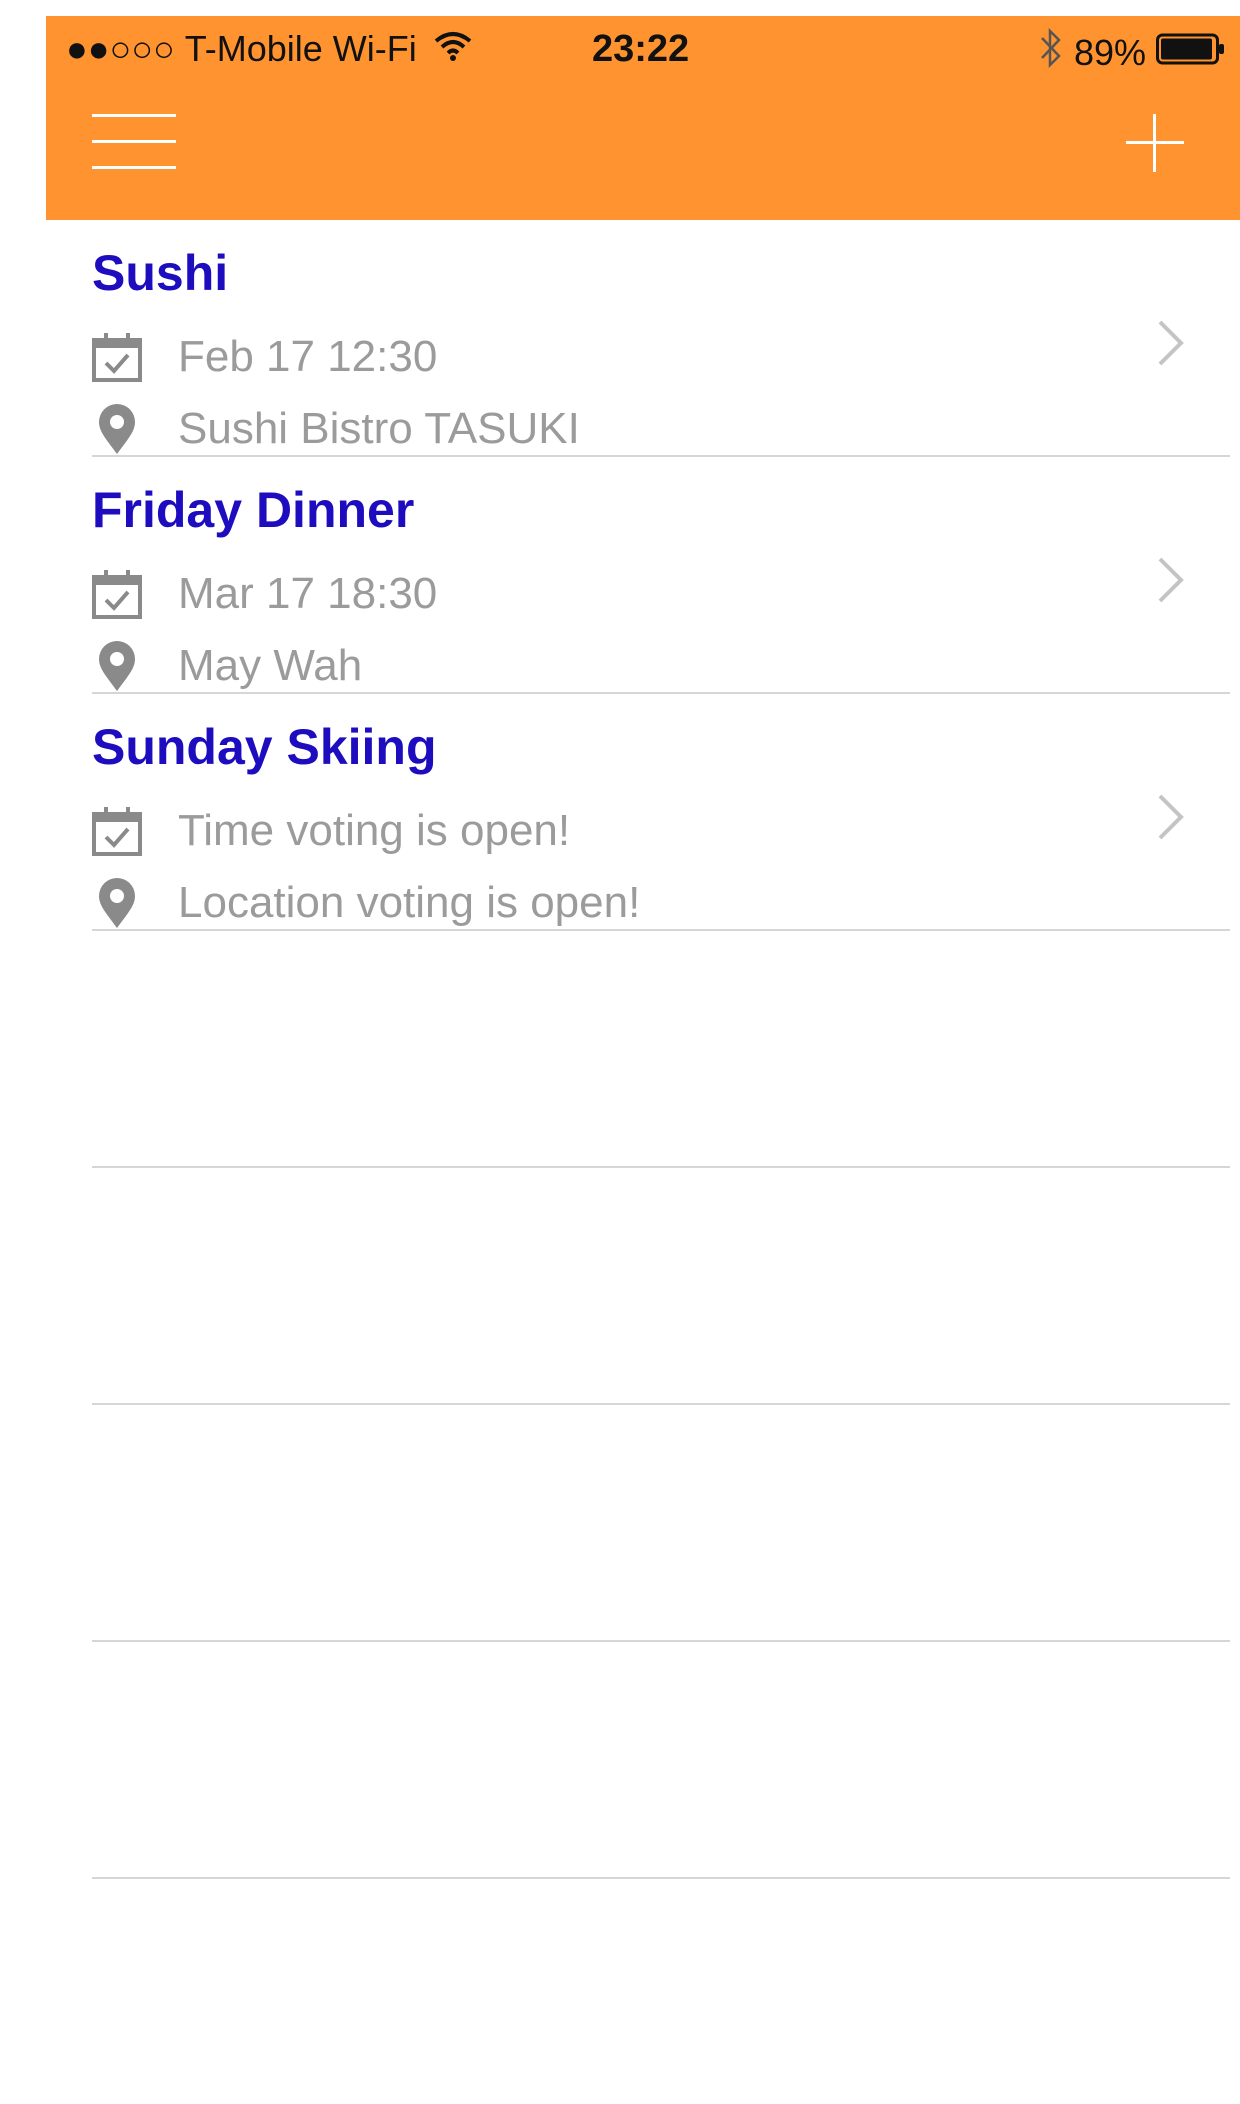  What do you see at coordinates (134, 144) in the screenshot?
I see `hamburger-menu-icon` at bounding box center [134, 144].